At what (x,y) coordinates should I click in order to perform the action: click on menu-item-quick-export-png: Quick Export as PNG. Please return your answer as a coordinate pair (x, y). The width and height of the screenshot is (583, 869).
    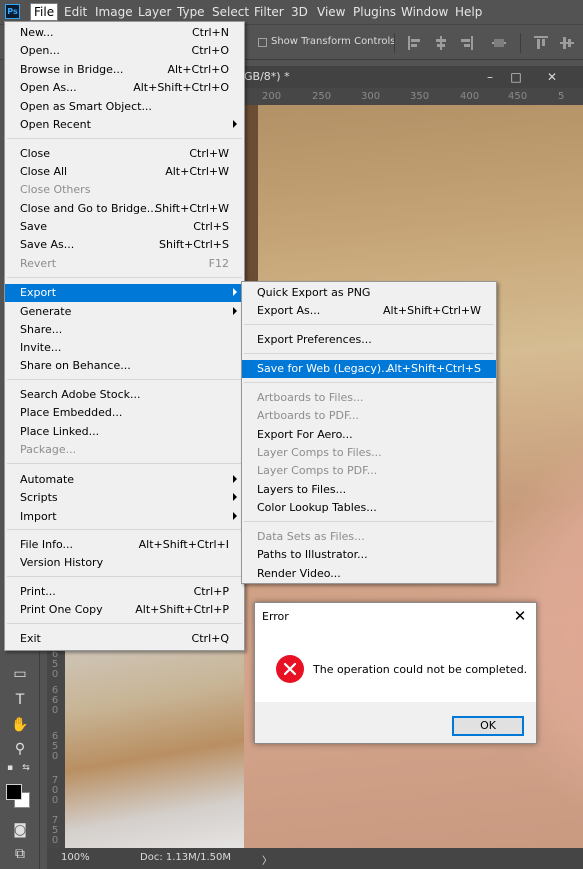
    Looking at the image, I should click on (369, 293).